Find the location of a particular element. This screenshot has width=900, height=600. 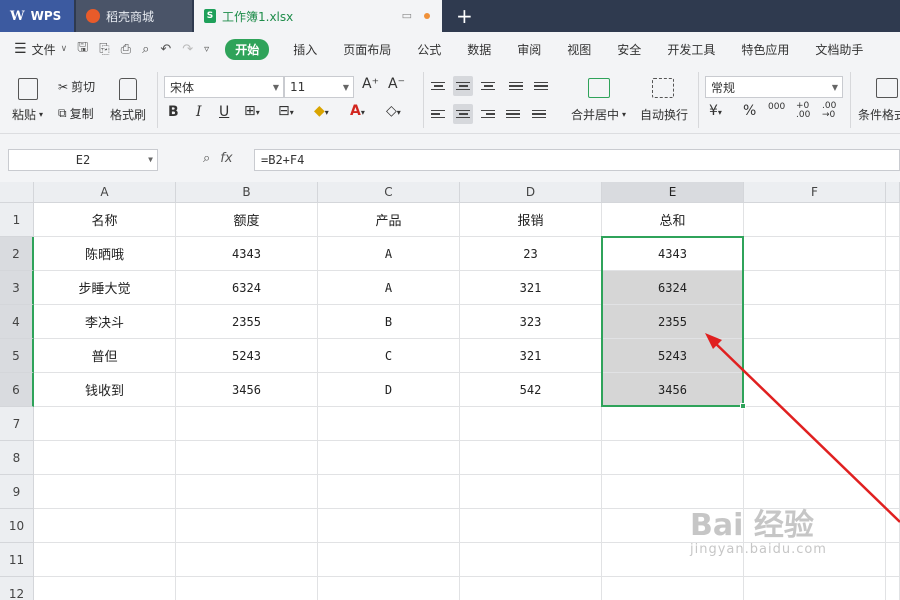

arrow-line is located at coordinates (805, 431).